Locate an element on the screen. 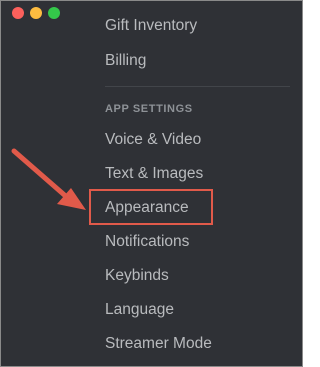 The image size is (320, 367). window-controls is located at coordinates (36, 13).